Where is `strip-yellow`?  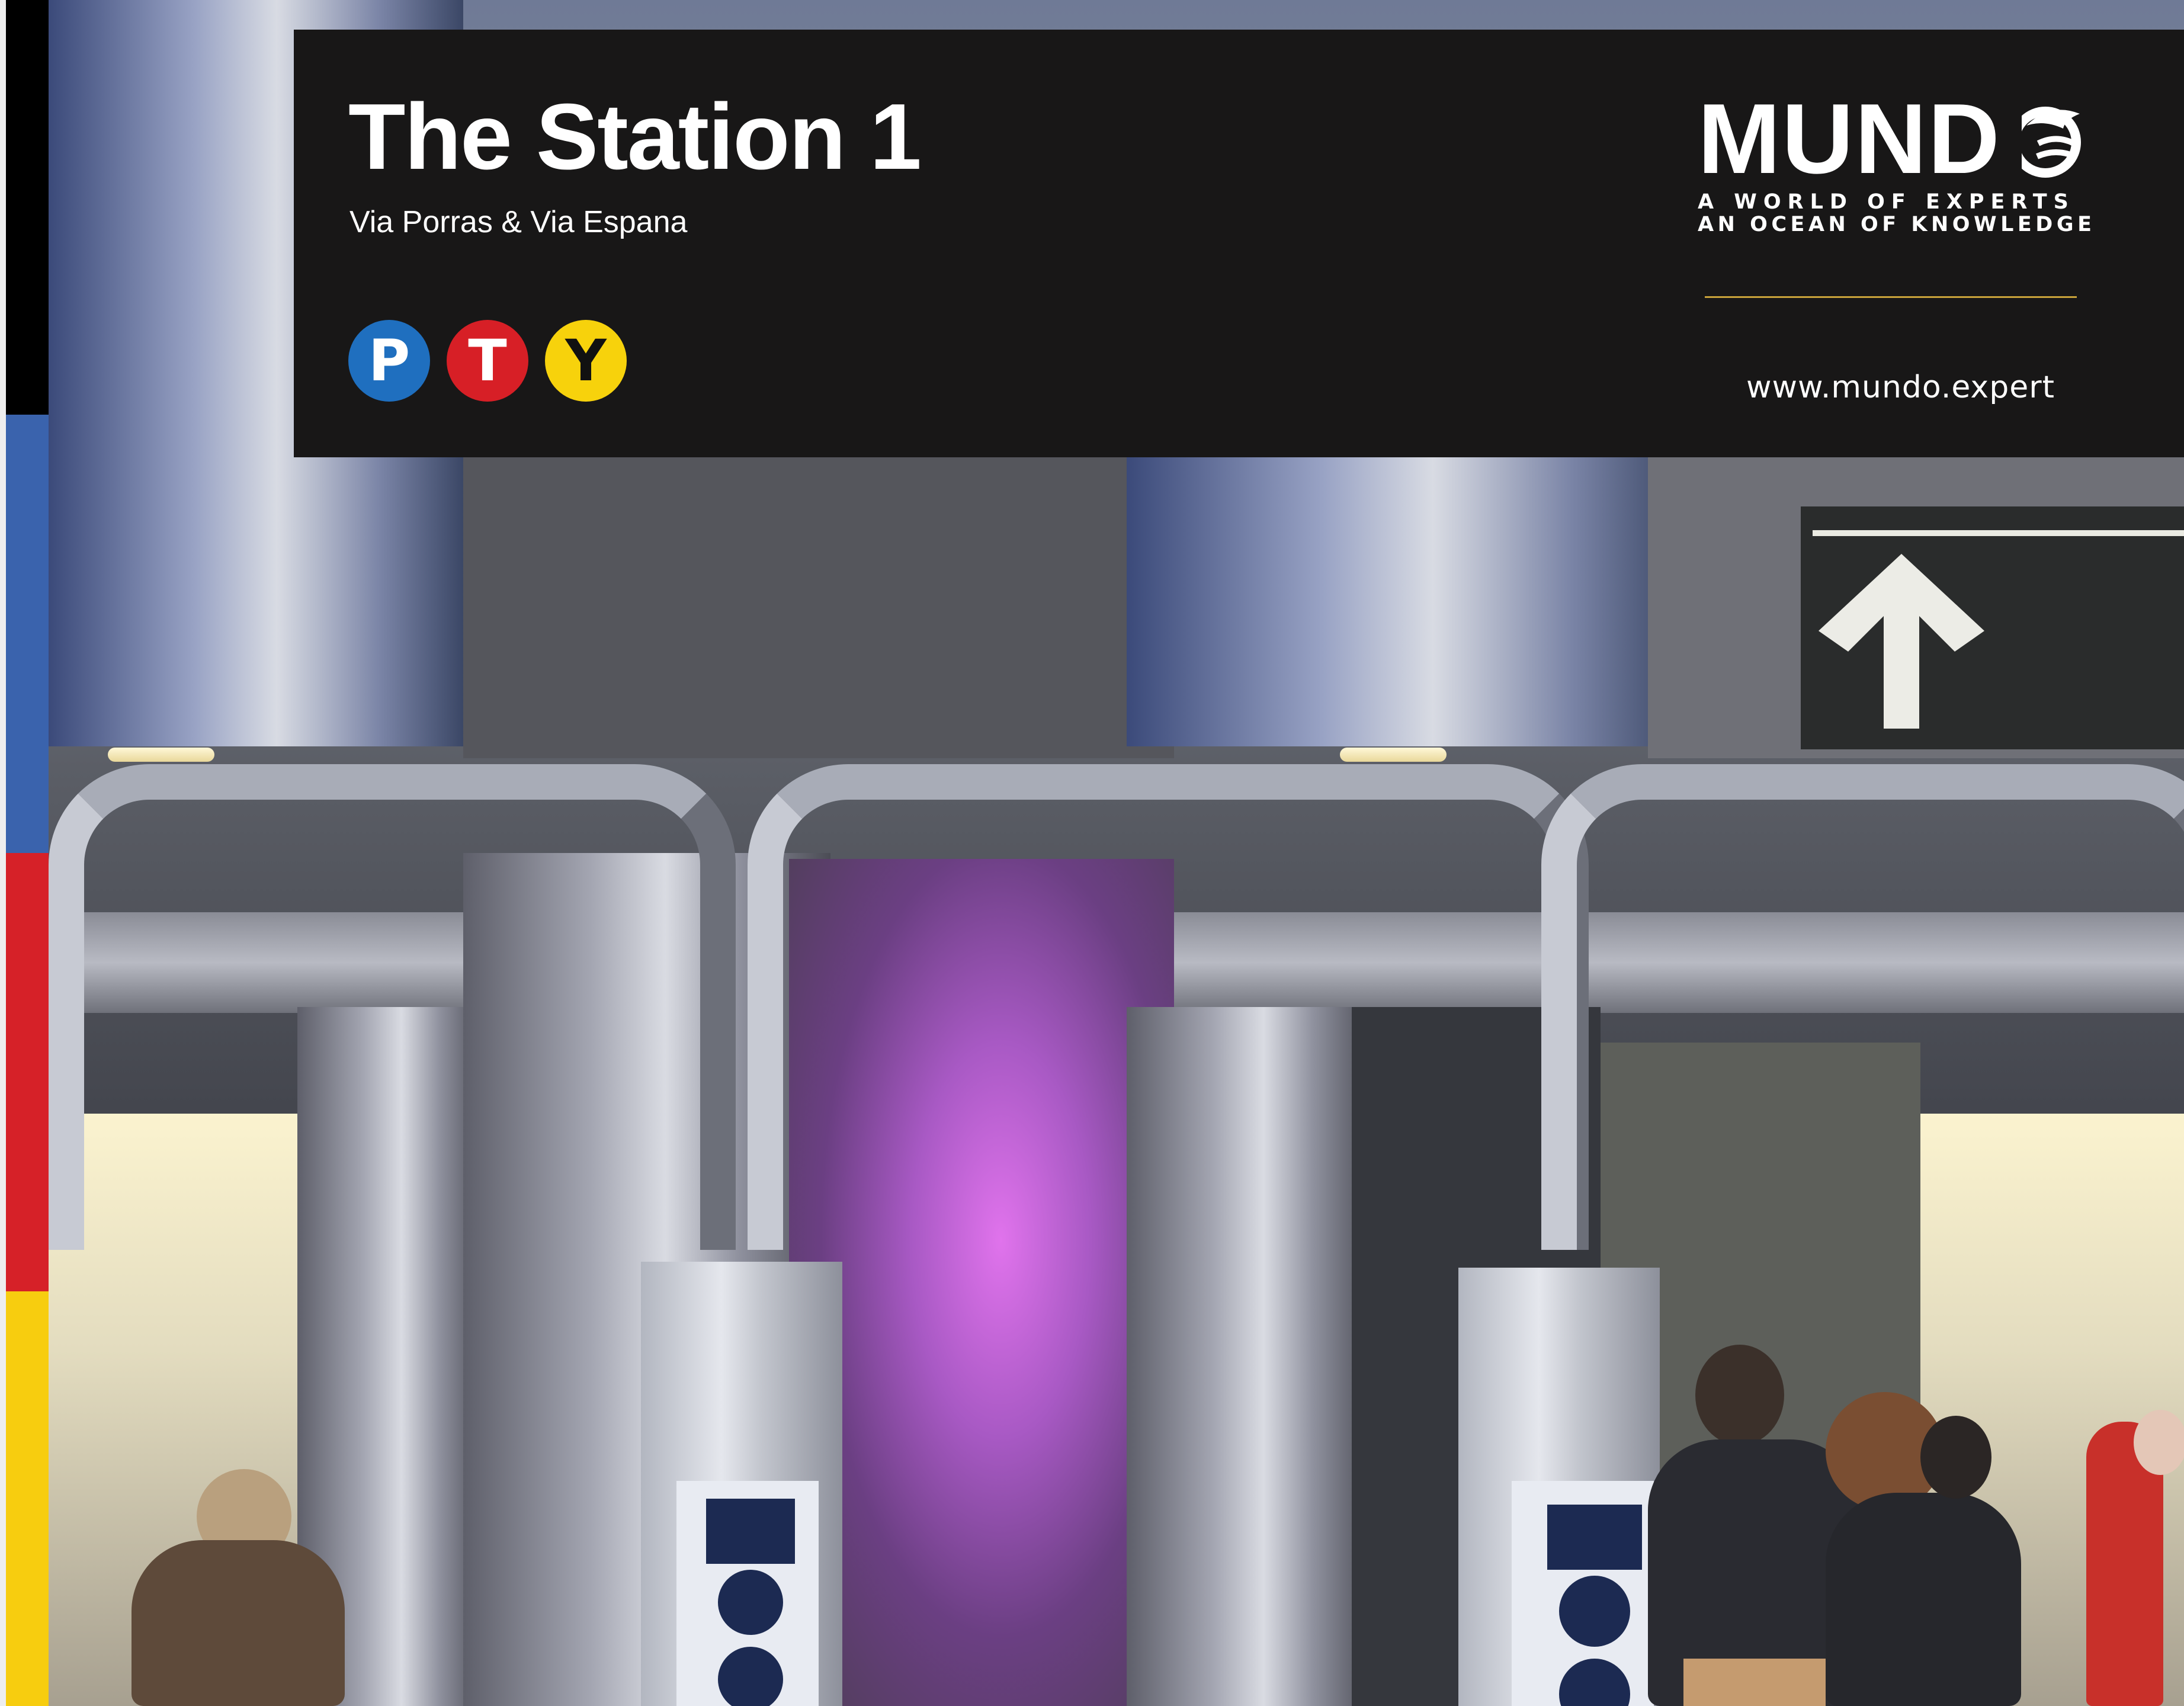 strip-yellow is located at coordinates (27, 1499).